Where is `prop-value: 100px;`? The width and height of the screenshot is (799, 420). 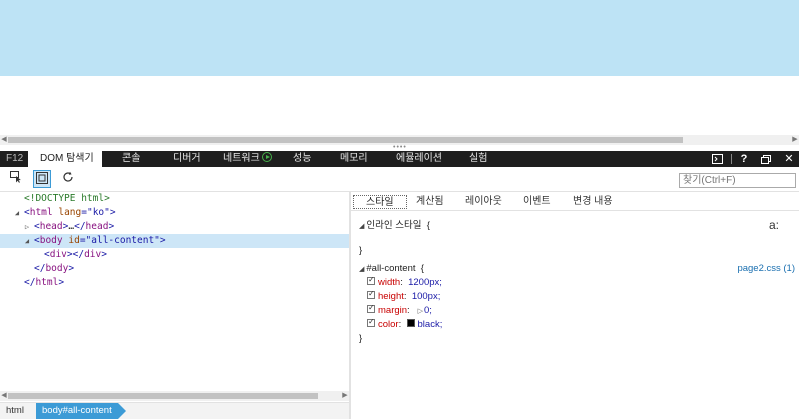 prop-value: 100px; is located at coordinates (426, 296).